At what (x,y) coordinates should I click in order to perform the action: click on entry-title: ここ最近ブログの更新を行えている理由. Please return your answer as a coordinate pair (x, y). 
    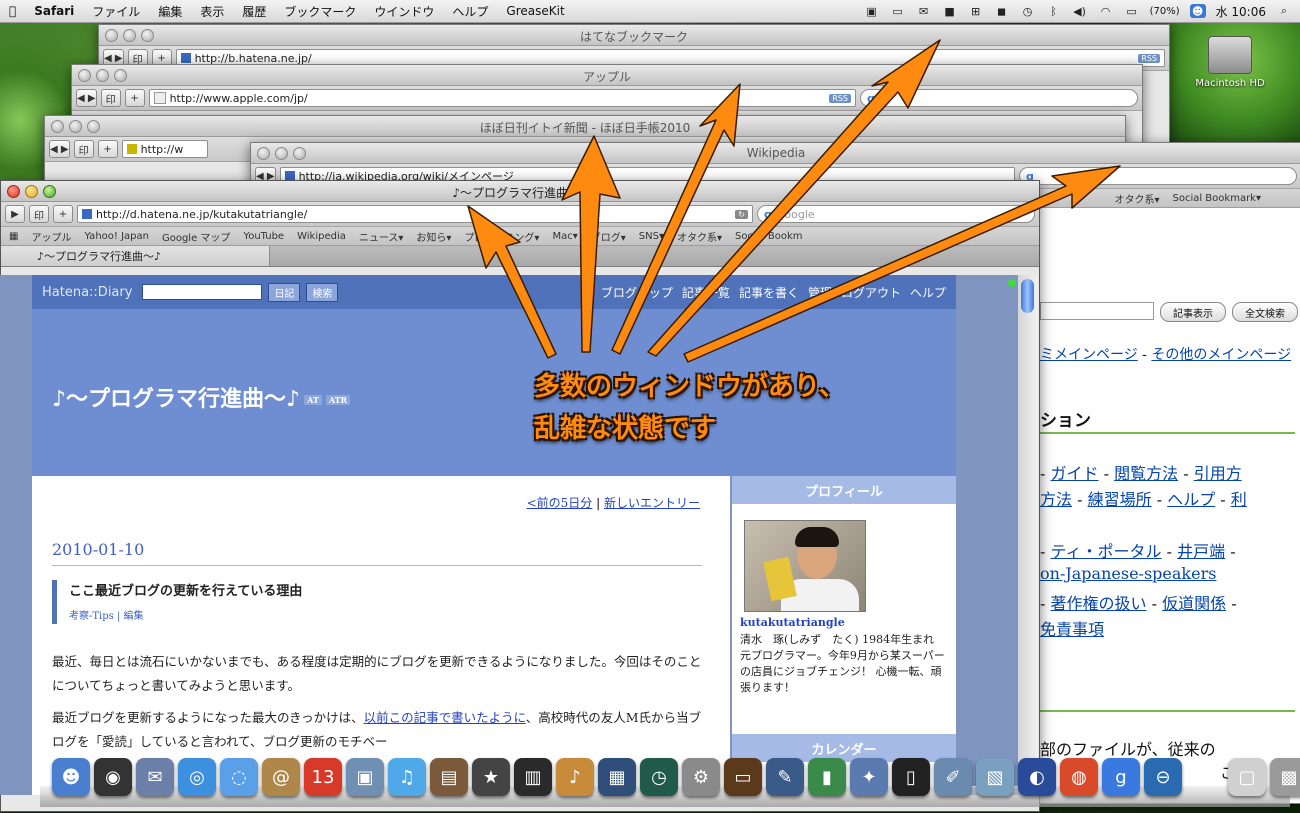
    Looking at the image, I should click on (185, 591).